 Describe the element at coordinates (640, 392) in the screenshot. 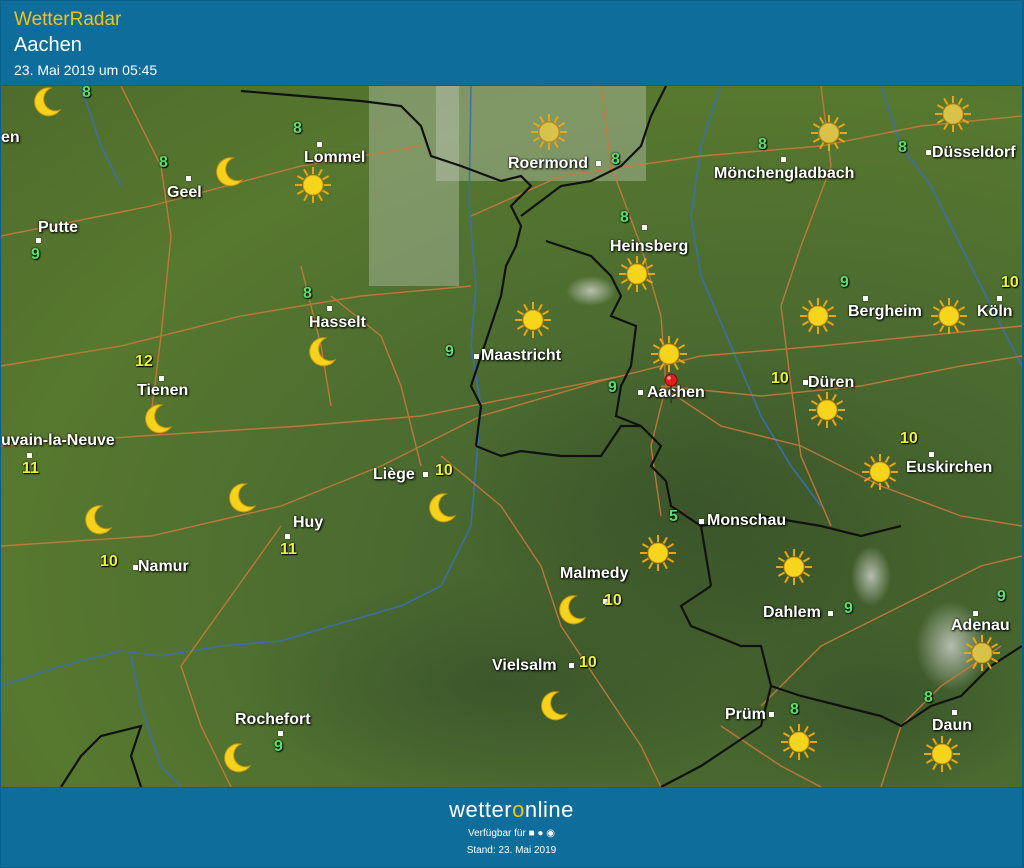

I see `place-marker-aachen` at that location.